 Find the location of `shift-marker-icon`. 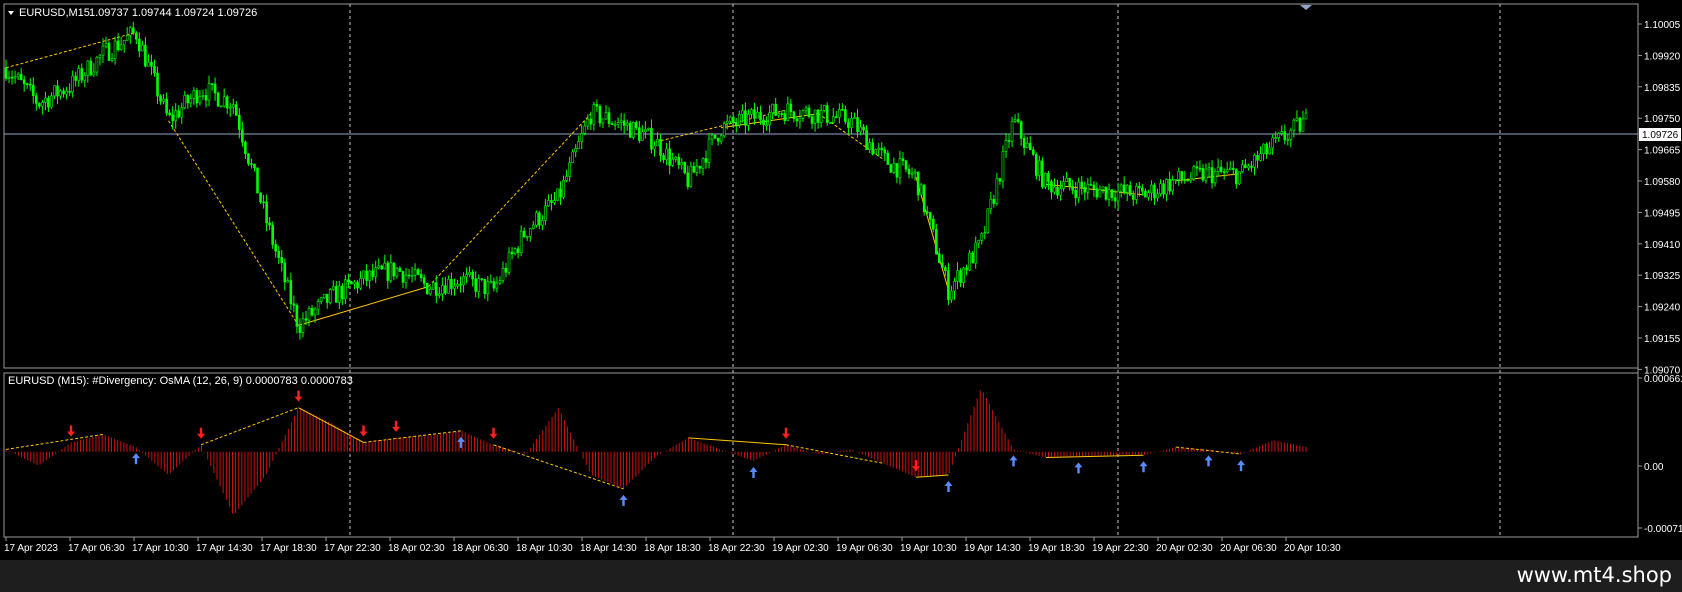

shift-marker-icon is located at coordinates (1306, 7).